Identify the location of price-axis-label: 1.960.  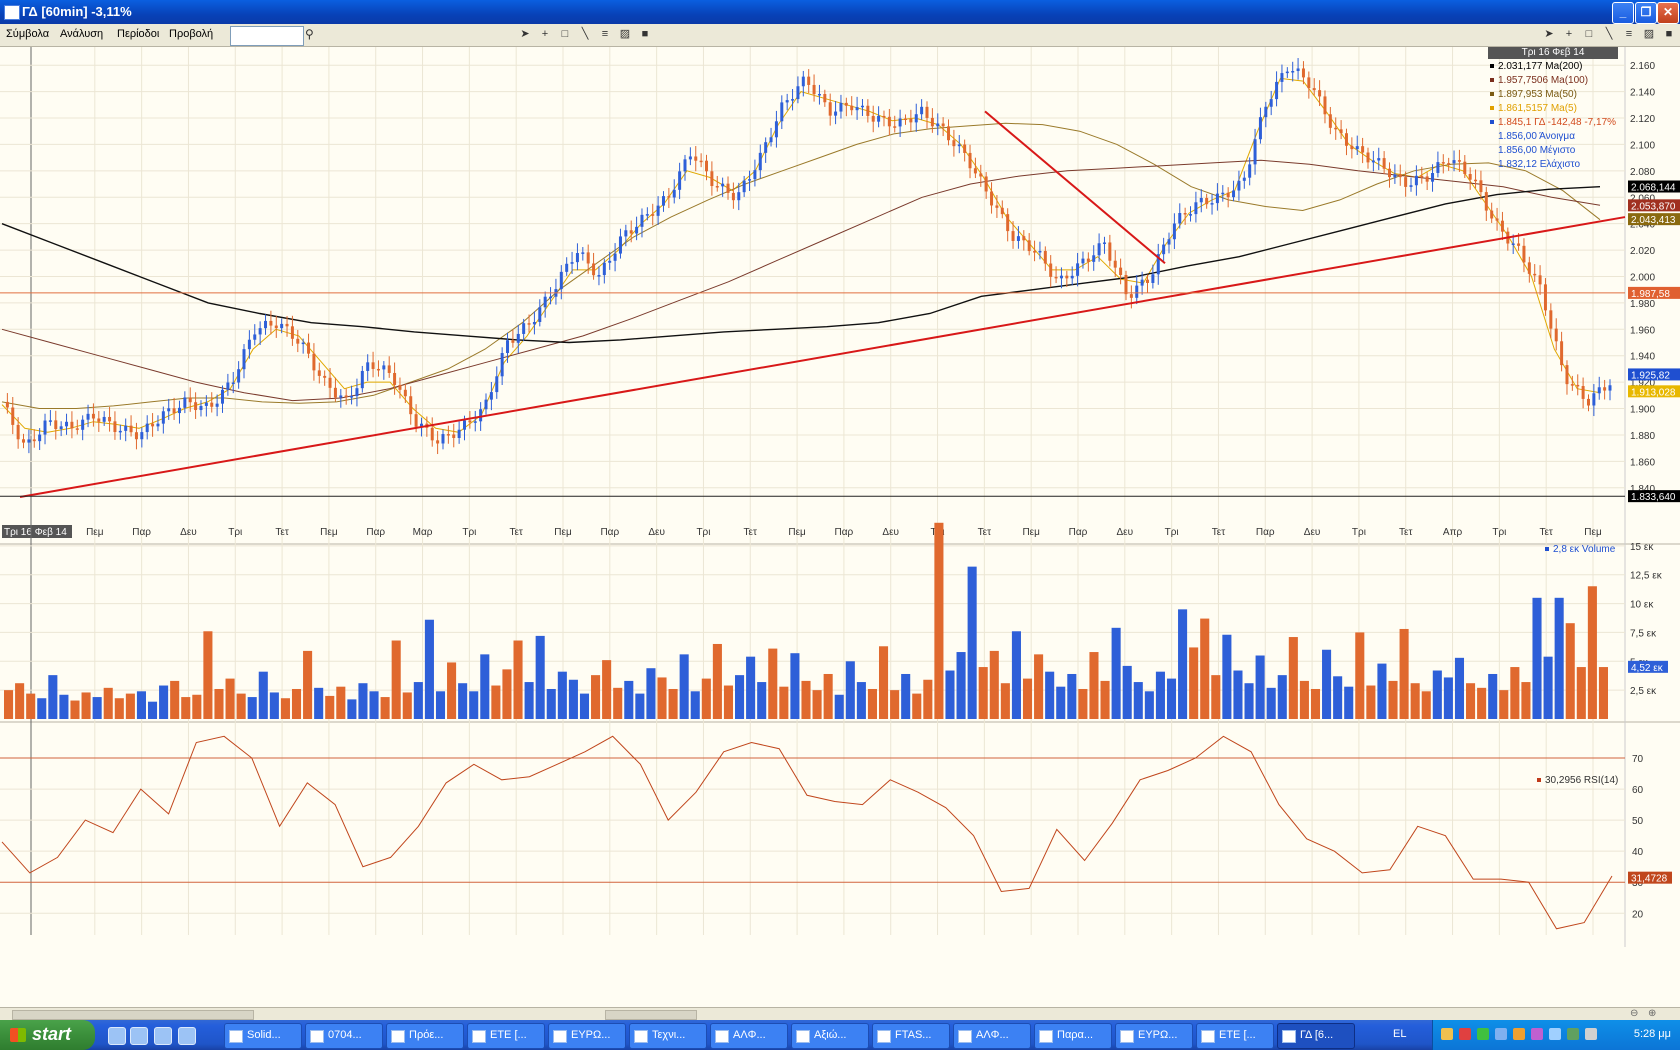
(1642, 330).